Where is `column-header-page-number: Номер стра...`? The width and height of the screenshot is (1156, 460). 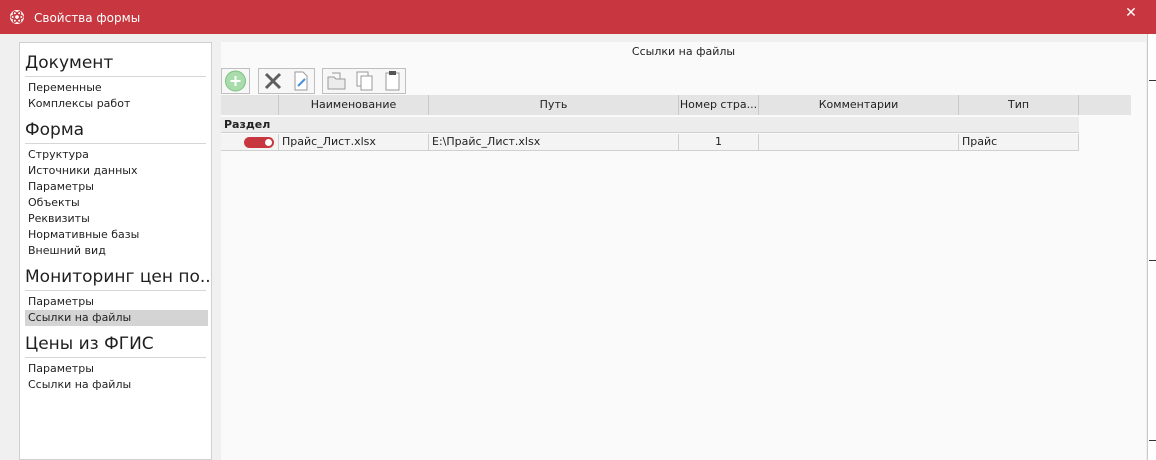 column-header-page-number: Номер стра... is located at coordinates (719, 105).